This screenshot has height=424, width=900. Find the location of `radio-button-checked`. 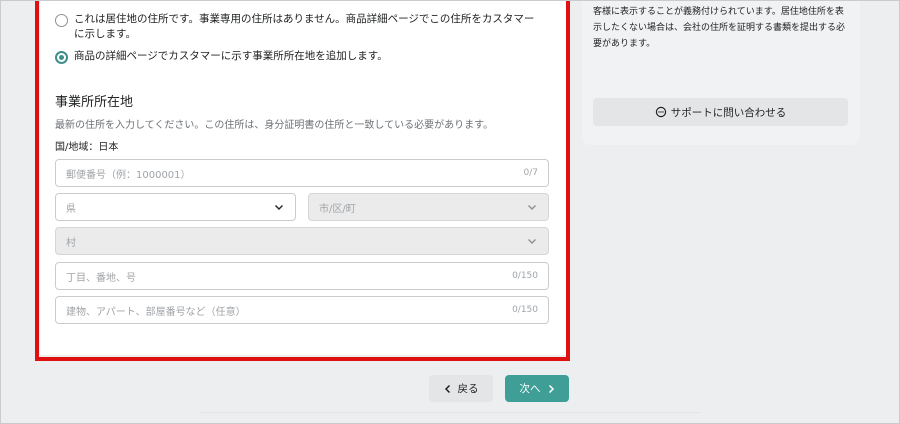

radio-button-checked is located at coordinates (61, 57).